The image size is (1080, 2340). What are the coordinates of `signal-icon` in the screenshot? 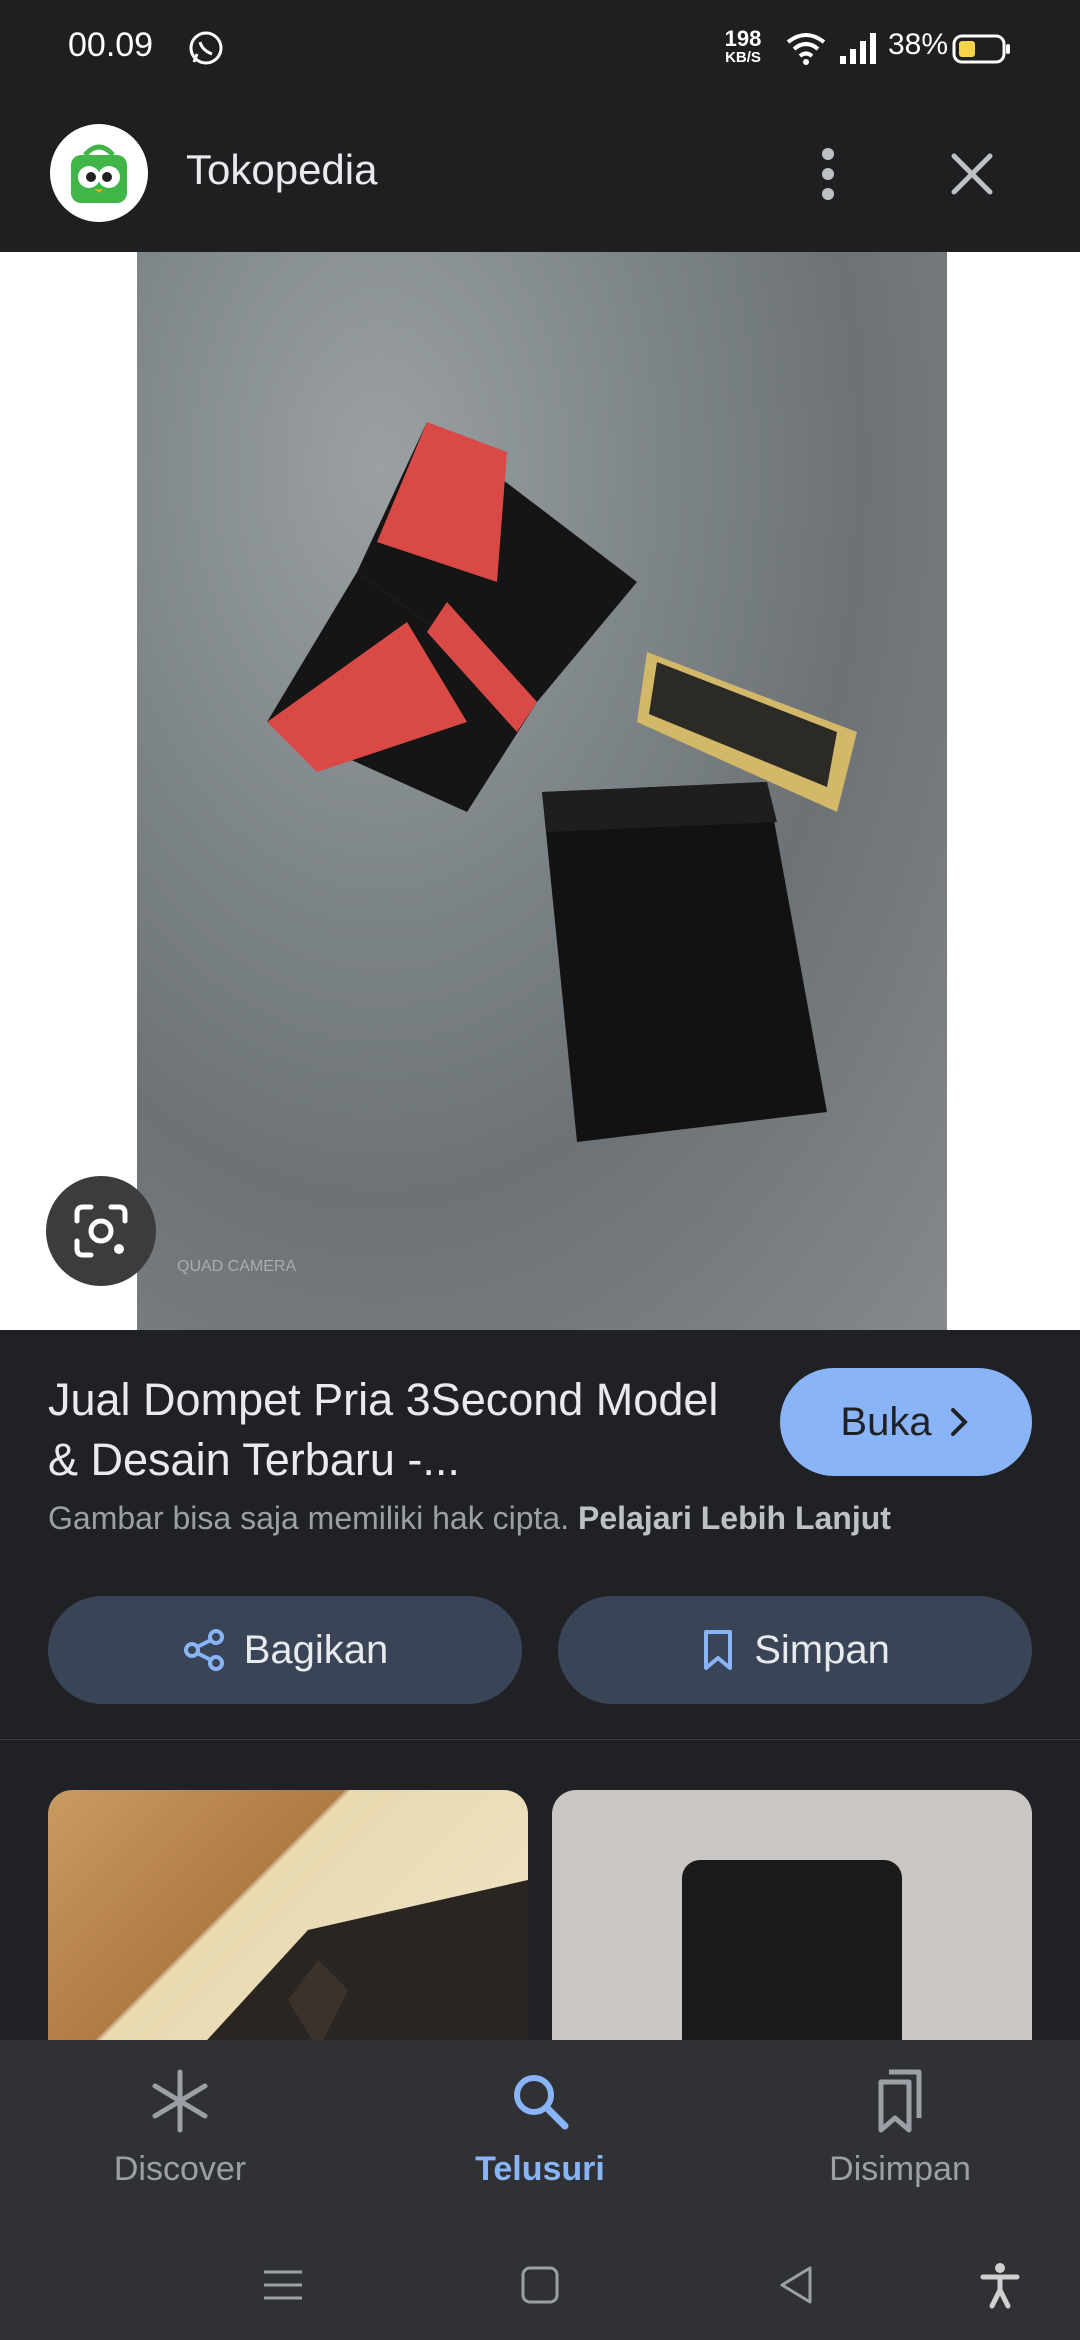 It's located at (858, 48).